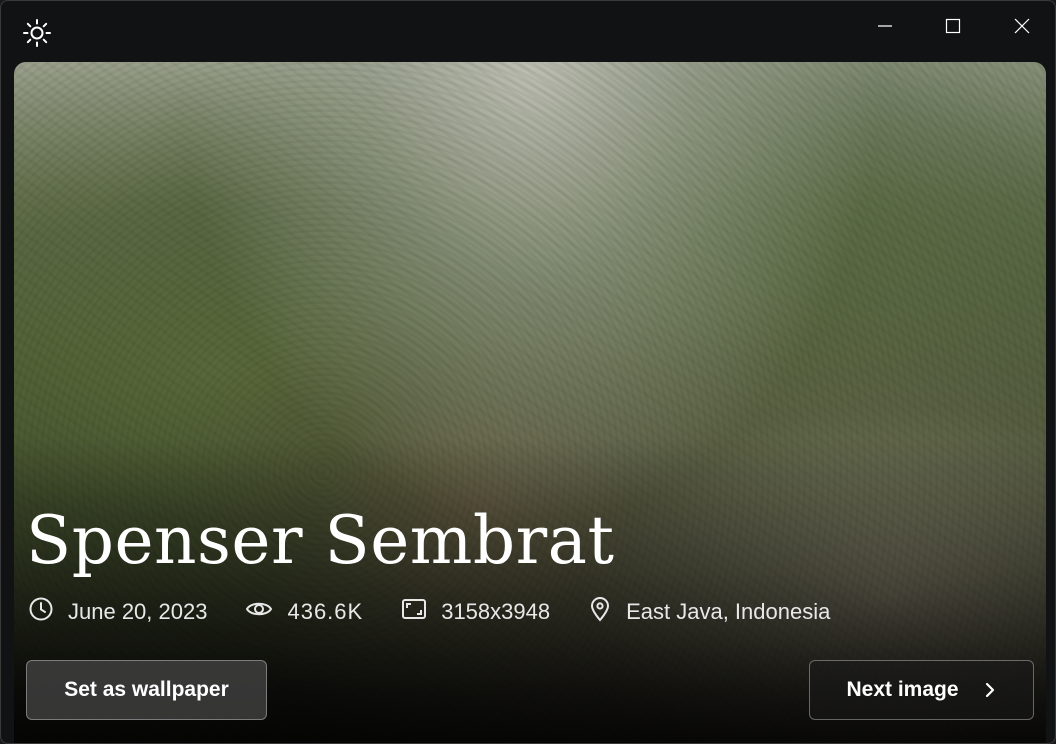  I want to click on photo-resolution-text: 3158x3948, so click(496, 611).